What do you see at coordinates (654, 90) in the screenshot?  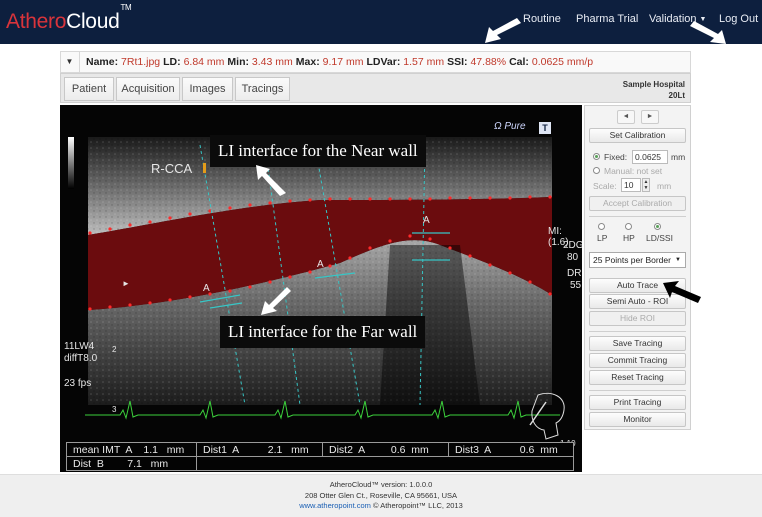 I see `hospital-info: Sample Hospital 20Lt` at bounding box center [654, 90].